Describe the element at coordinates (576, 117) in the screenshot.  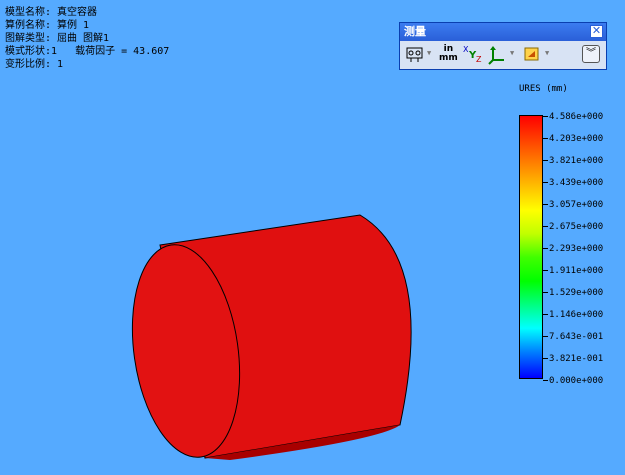
I see `legend-label: 4.586e+000` at that location.